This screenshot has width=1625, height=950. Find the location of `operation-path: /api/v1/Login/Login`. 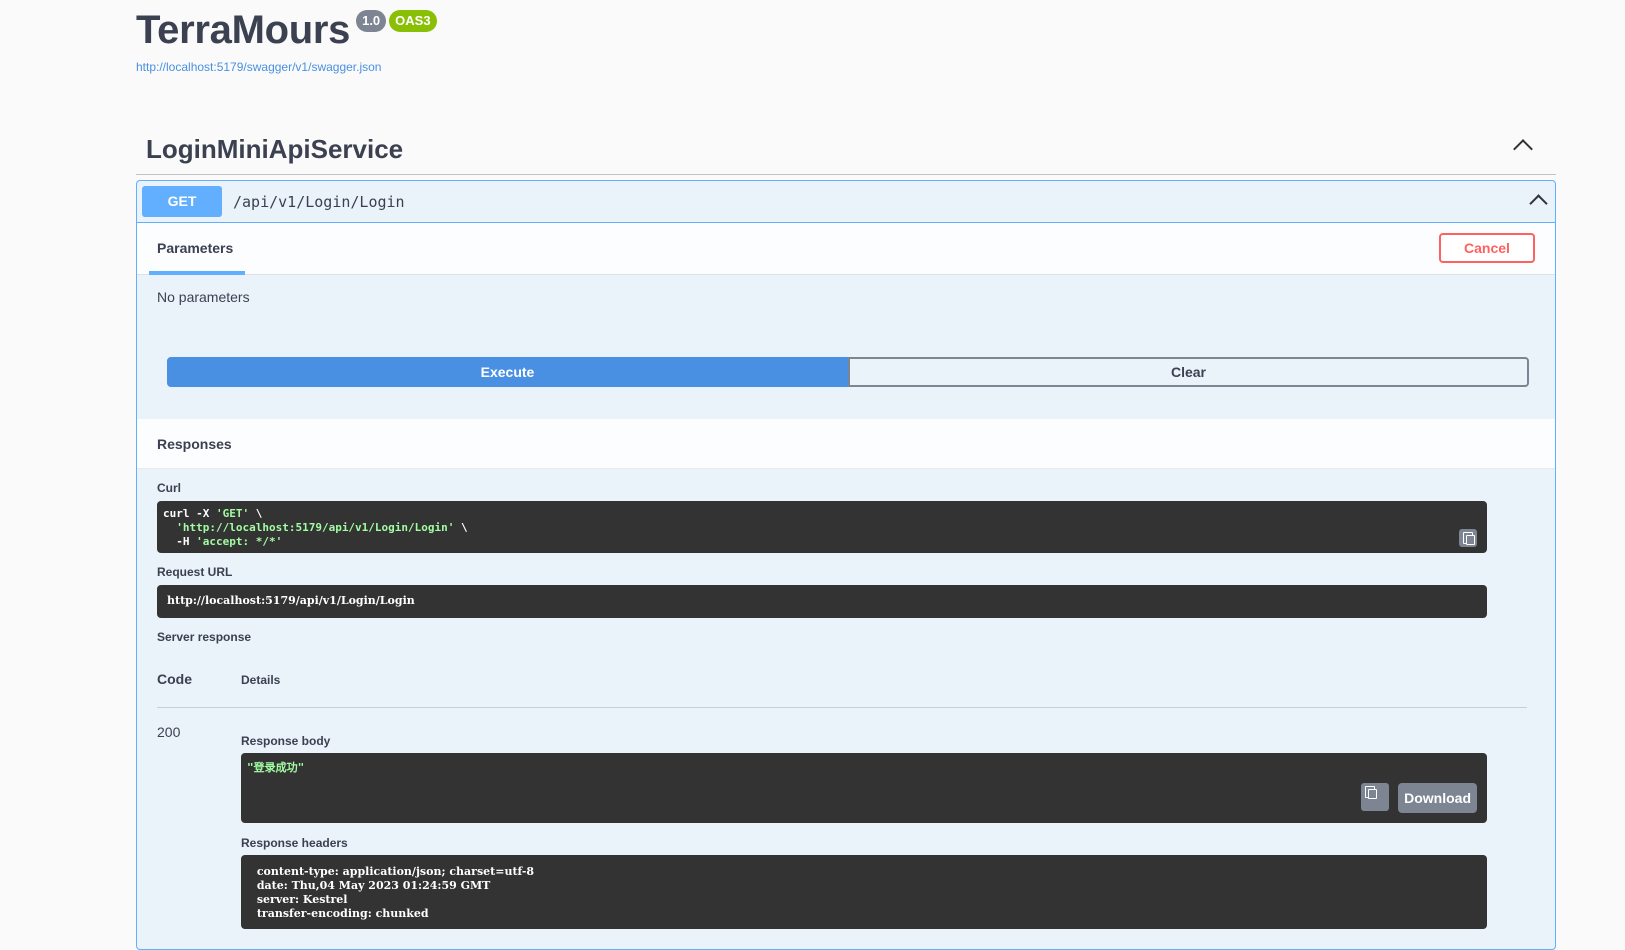

operation-path: /api/v1/Login/Login is located at coordinates (319, 202).